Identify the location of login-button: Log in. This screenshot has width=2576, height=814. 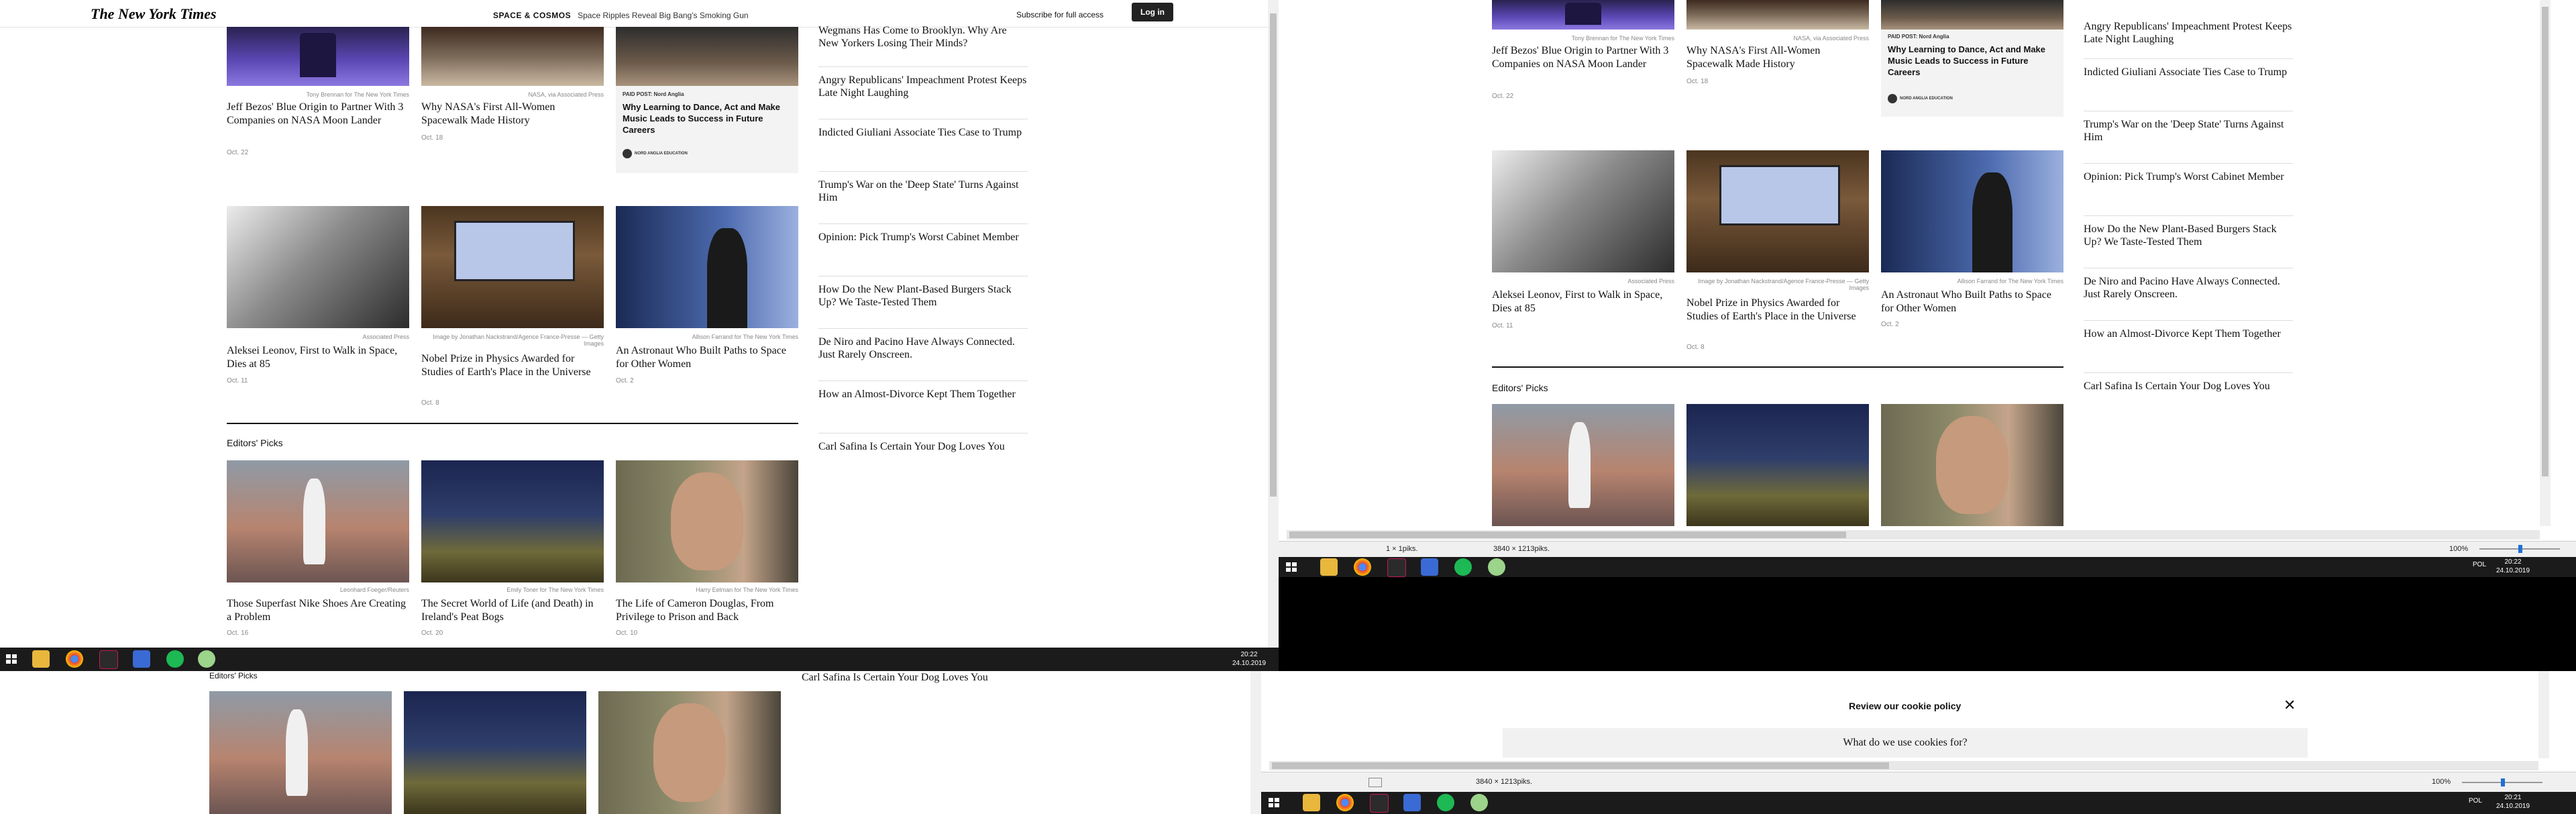
(1152, 12).